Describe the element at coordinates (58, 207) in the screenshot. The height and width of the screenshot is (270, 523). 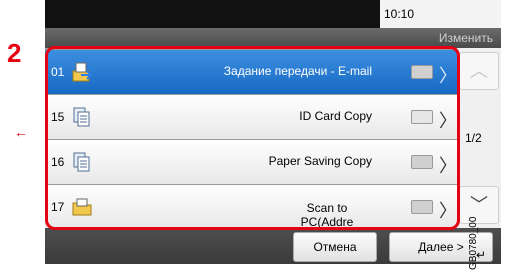
I see `item-number: 17` at that location.